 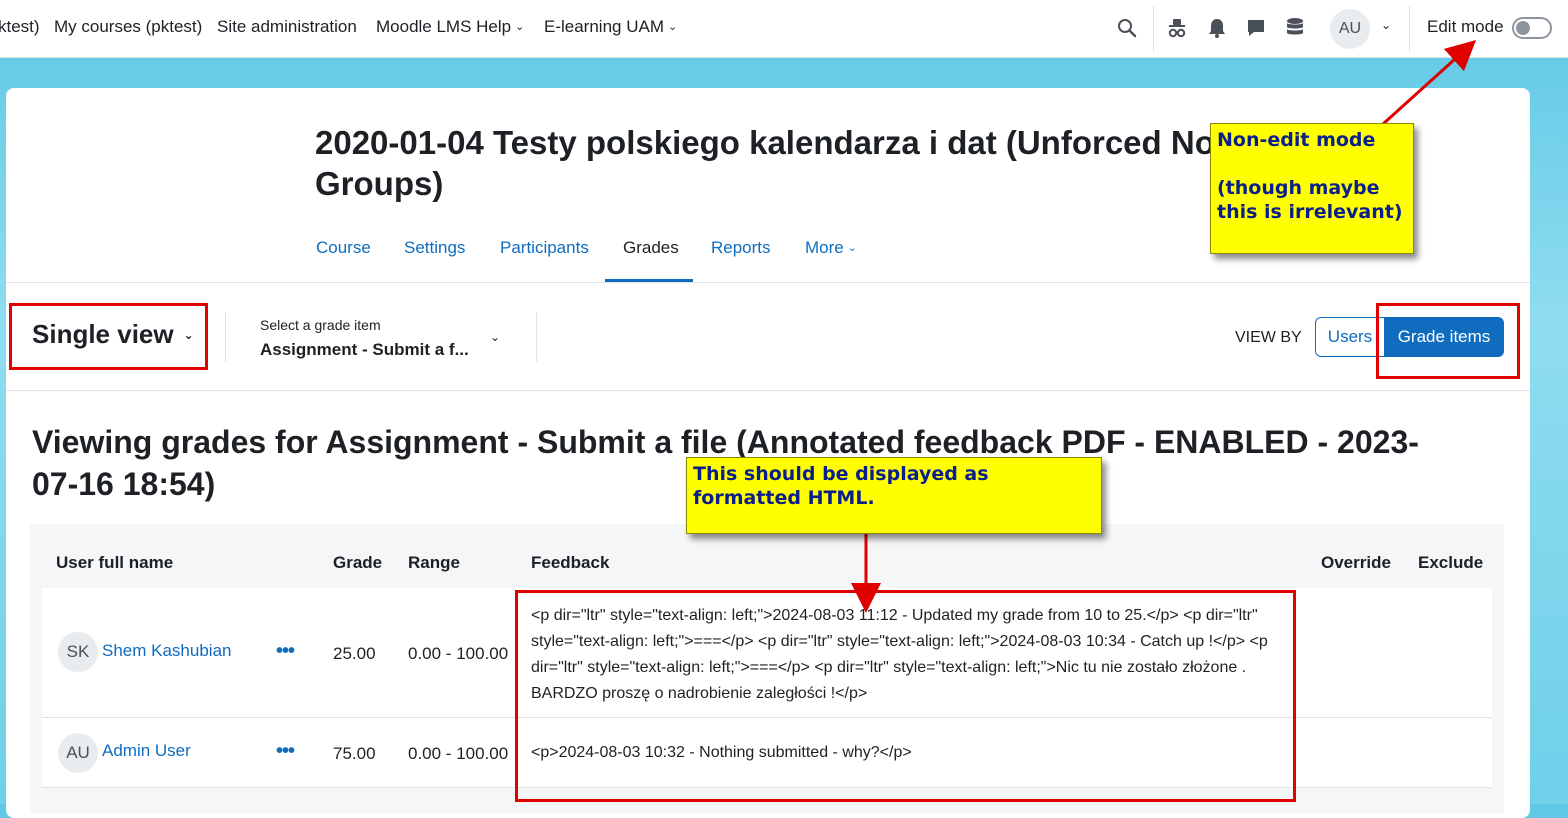 I want to click on annotation-note-line: Non-edit mode, so click(x=1296, y=140).